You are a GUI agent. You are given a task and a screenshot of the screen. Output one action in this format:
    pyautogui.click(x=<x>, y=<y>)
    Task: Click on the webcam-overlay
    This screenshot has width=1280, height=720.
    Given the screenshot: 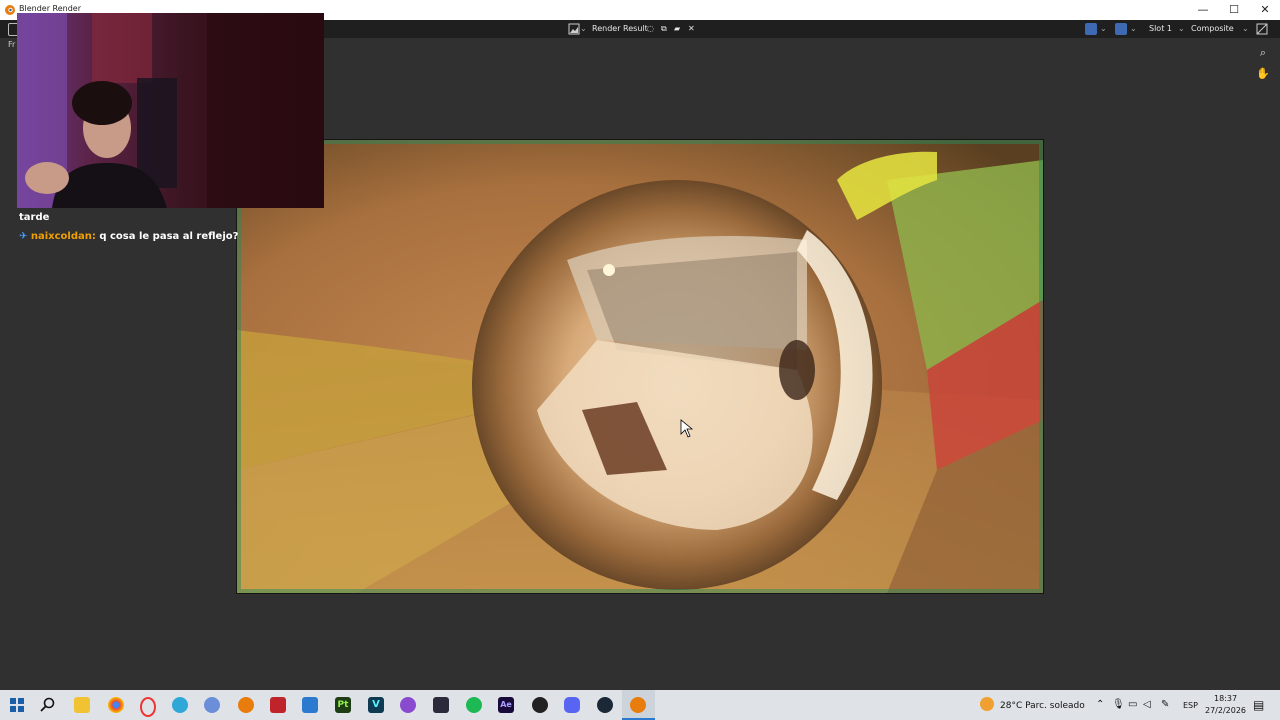 What is the action you would take?
    pyautogui.click(x=170, y=110)
    